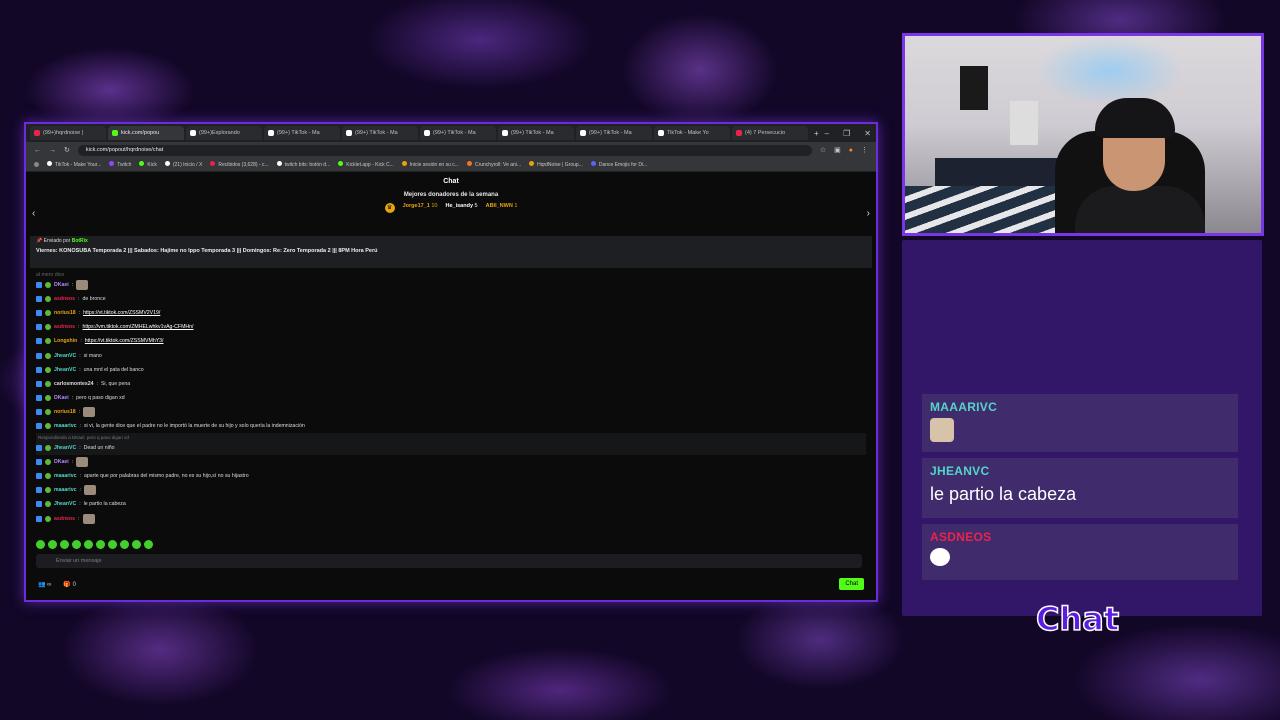  Describe the element at coordinates (851, 584) in the screenshot. I see `send-chat-button: Chat` at that location.